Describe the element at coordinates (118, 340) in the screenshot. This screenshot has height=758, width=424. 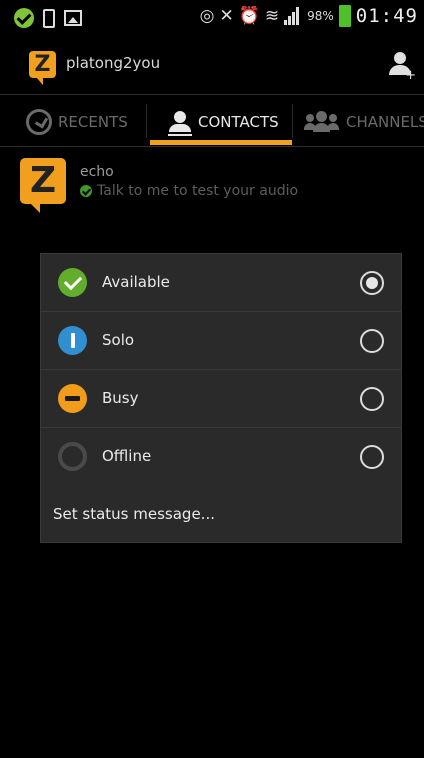
I see `status-option-label: Solo` at that location.